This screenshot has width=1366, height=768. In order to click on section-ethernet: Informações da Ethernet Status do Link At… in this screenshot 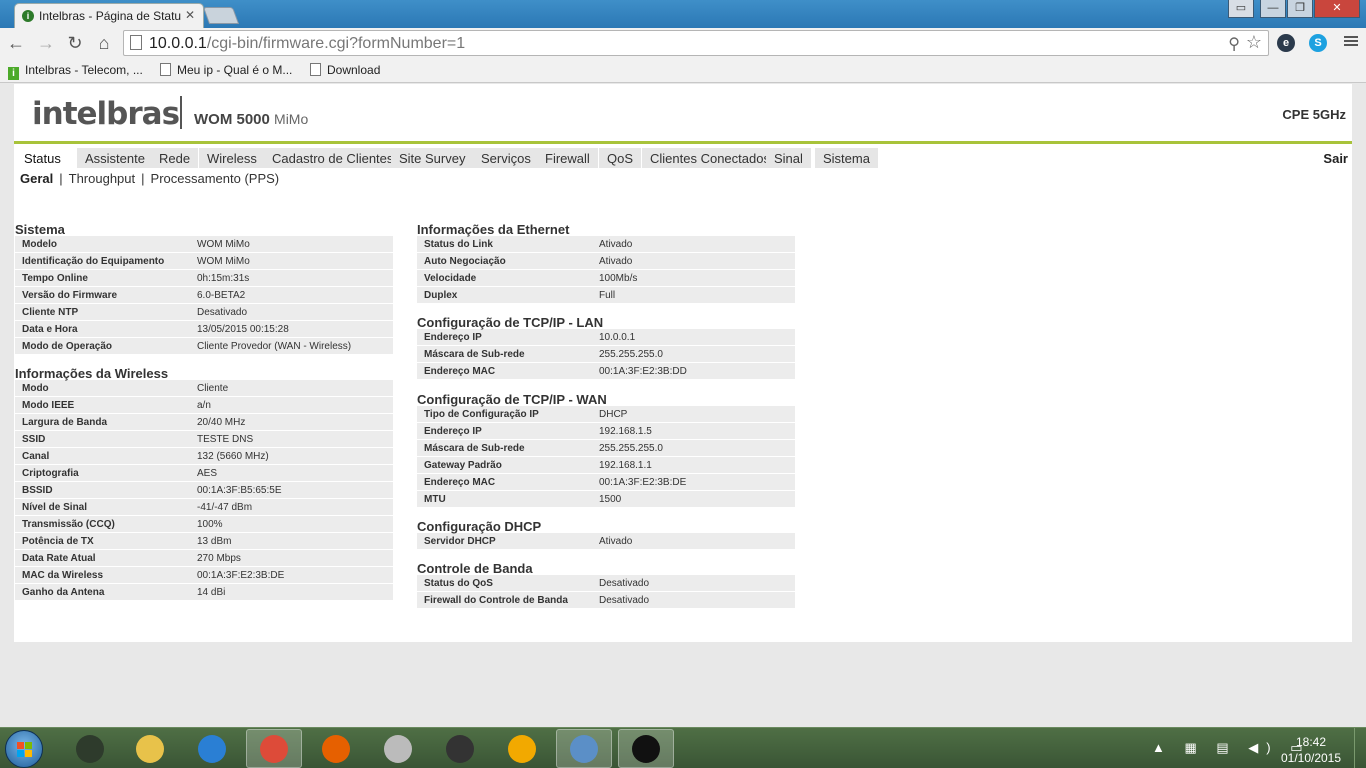, I will do `click(606, 262)`.